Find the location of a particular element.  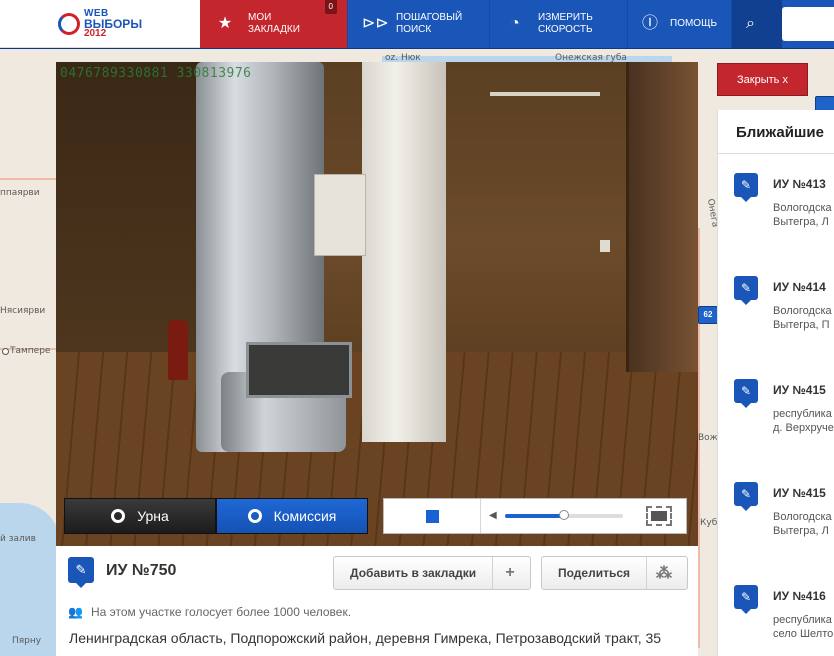

volume-fill is located at coordinates (534, 516).